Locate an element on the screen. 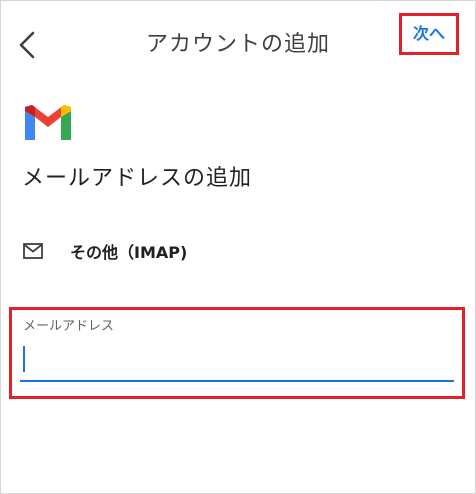 The width and height of the screenshot is (476, 494). mail-icon is located at coordinates (33, 251).